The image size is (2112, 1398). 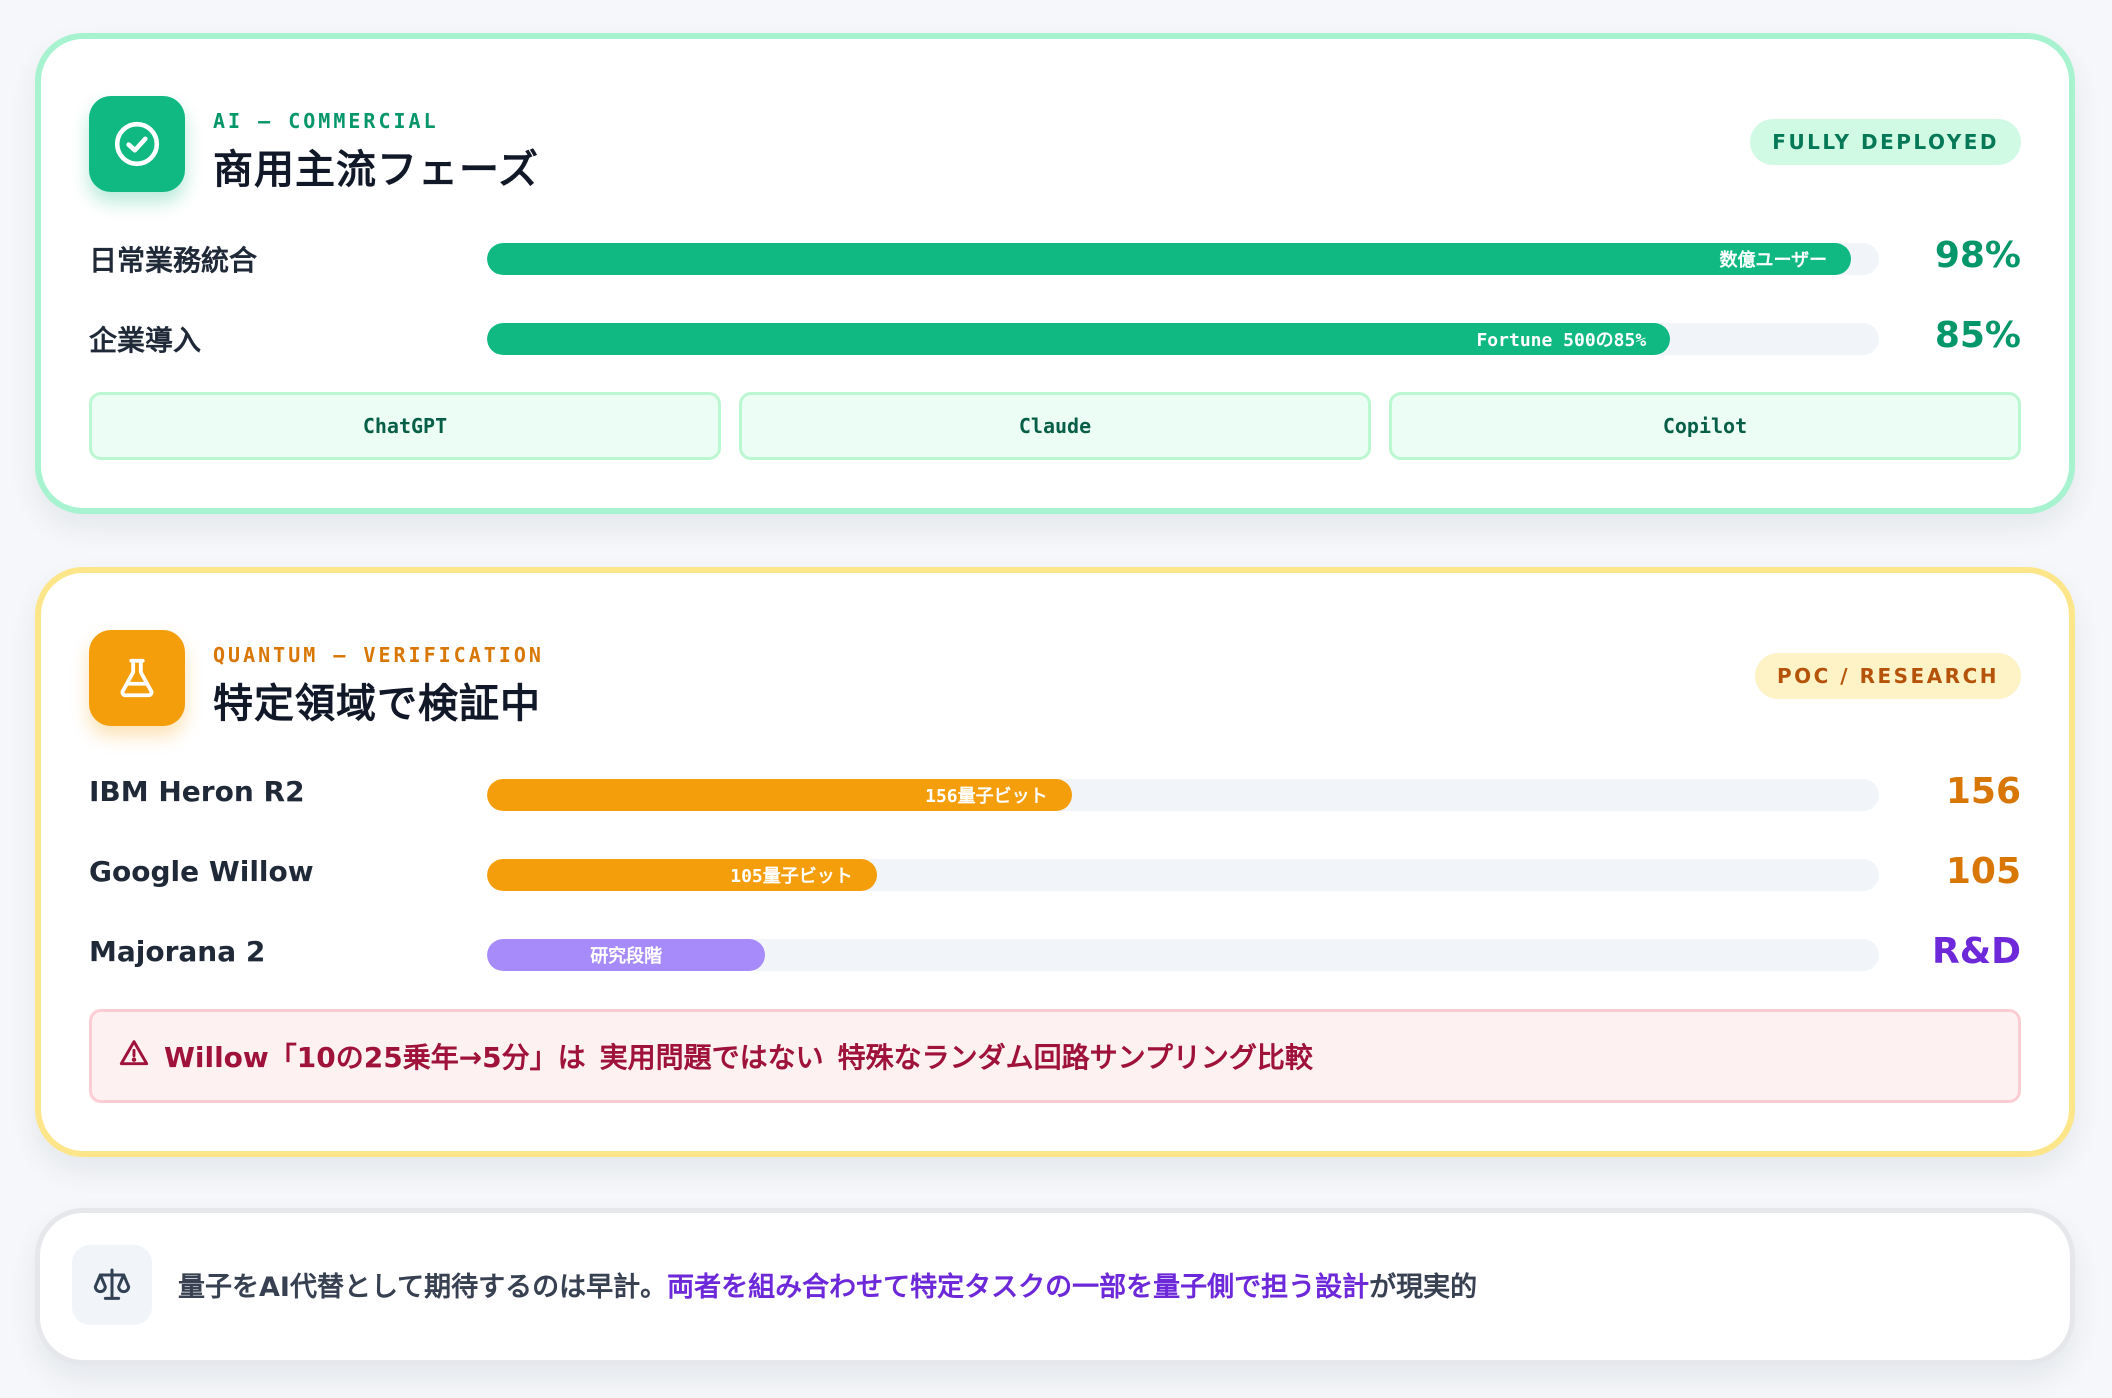 I want to click on ai-status-badge: FULLY DEPLOYED, so click(x=1885, y=142).